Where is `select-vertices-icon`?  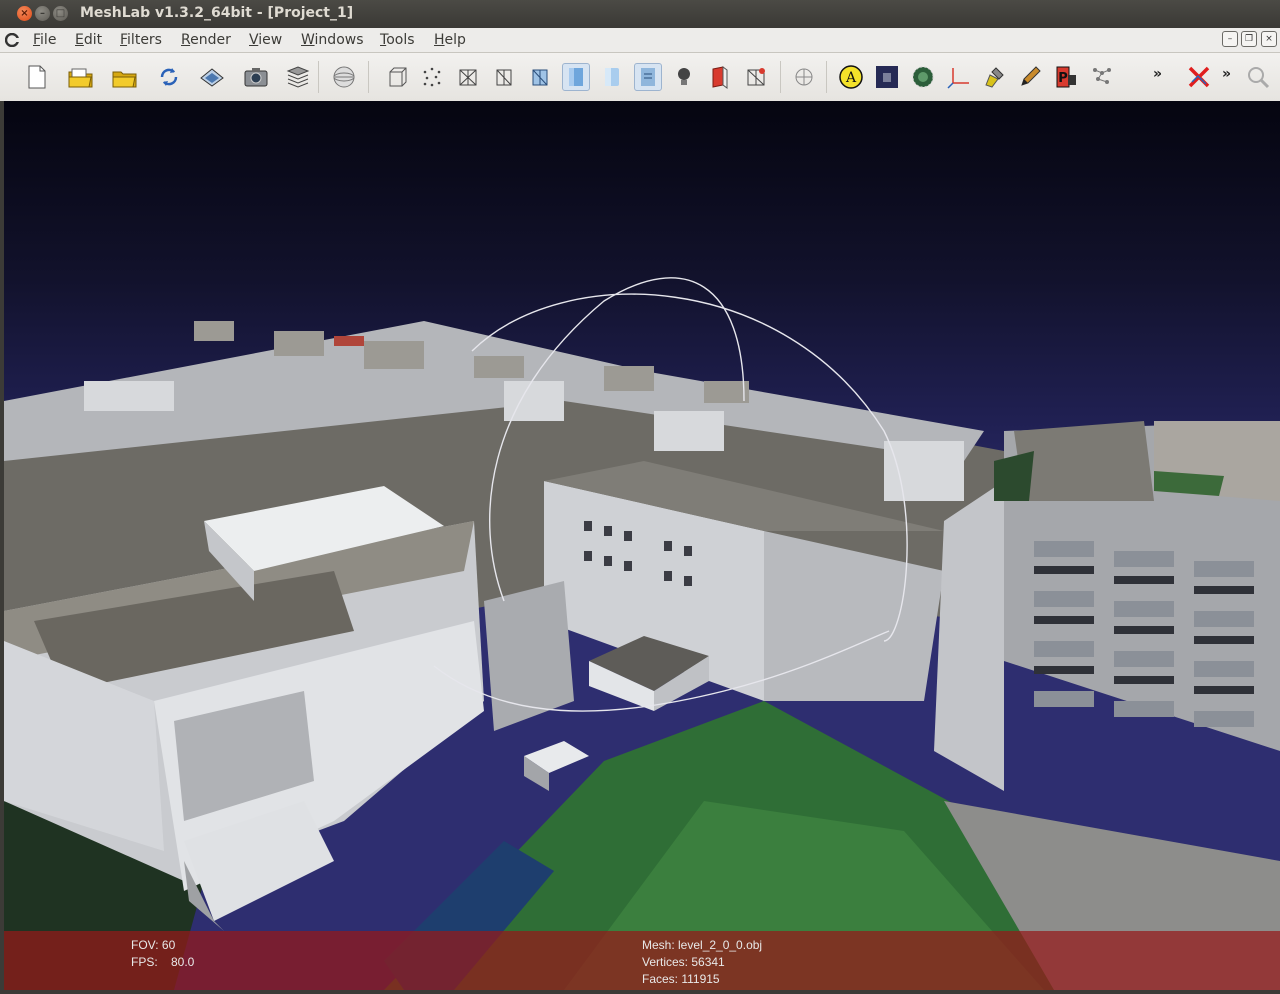
select-vertices-icon is located at coordinates (1102, 77).